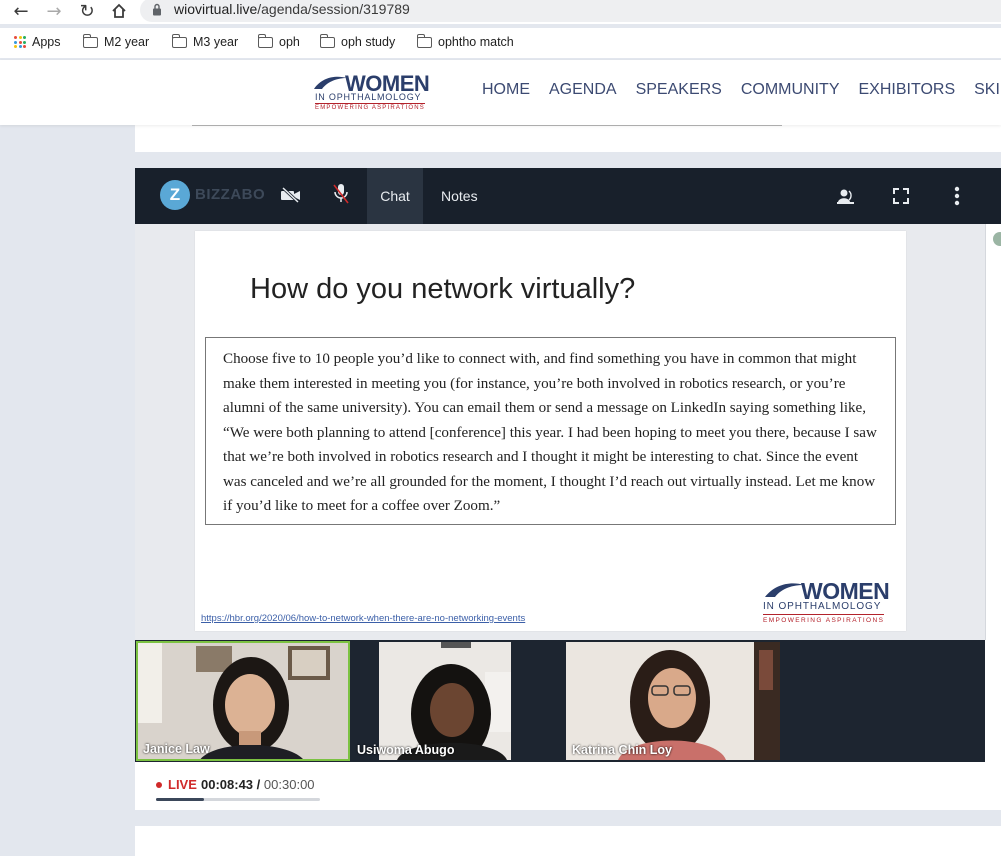 This screenshot has width=1001, height=856. I want to click on back-icon: ←, so click(21, 11).